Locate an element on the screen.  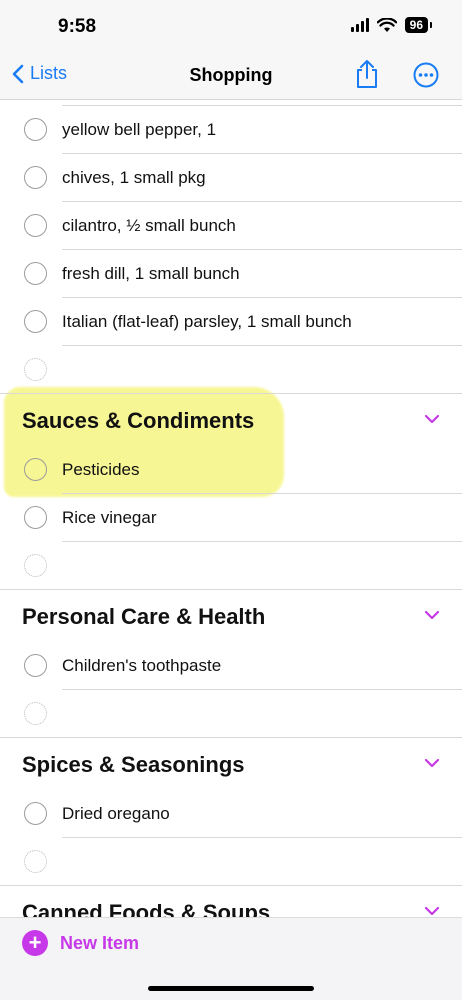
list-item: Rice vinegar is located at coordinates (231, 518).